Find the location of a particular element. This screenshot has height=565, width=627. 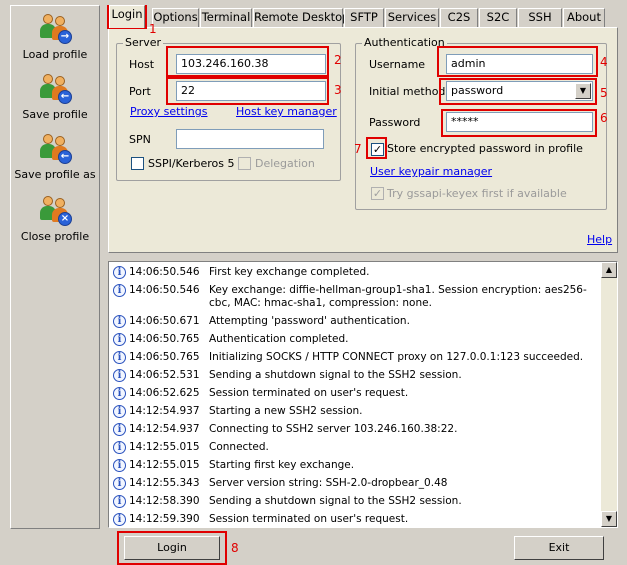

save-profile-as-label: Save profile as is located at coordinates (55, 174).